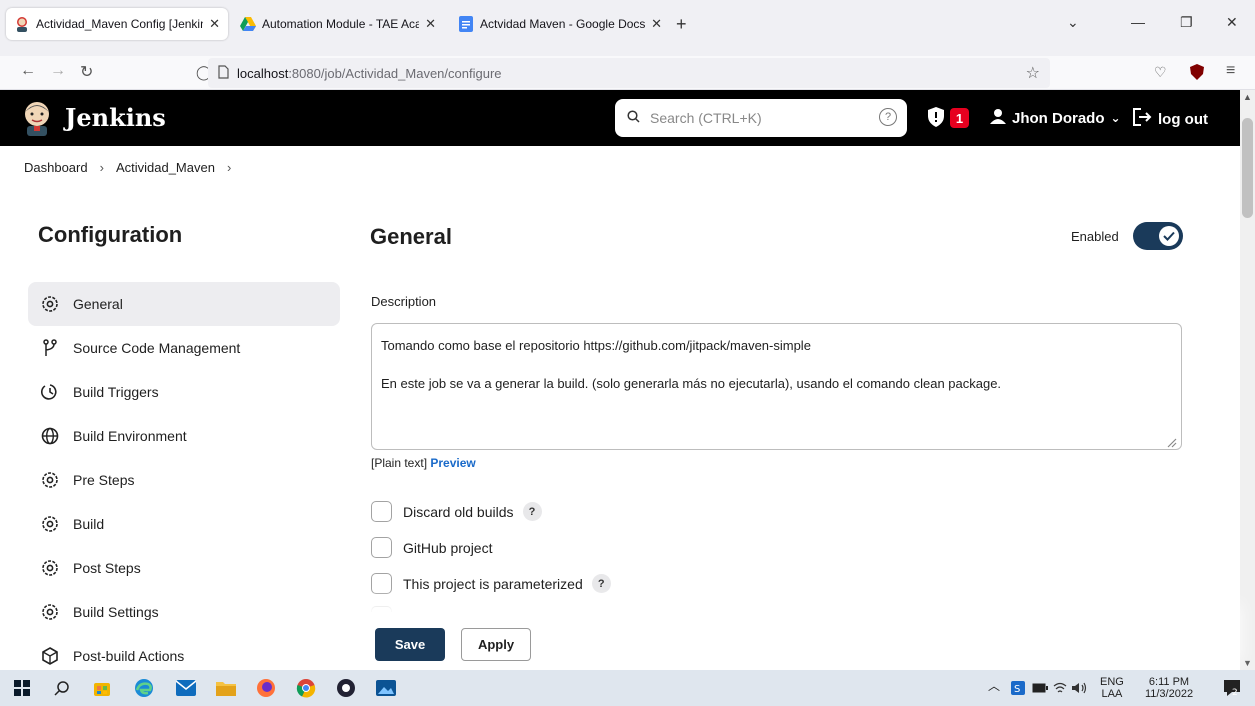 The image size is (1255, 706). Describe the element at coordinates (761, 118) in the screenshot. I see `jenkins-search-input: Search (CTRL+K) ?` at that location.